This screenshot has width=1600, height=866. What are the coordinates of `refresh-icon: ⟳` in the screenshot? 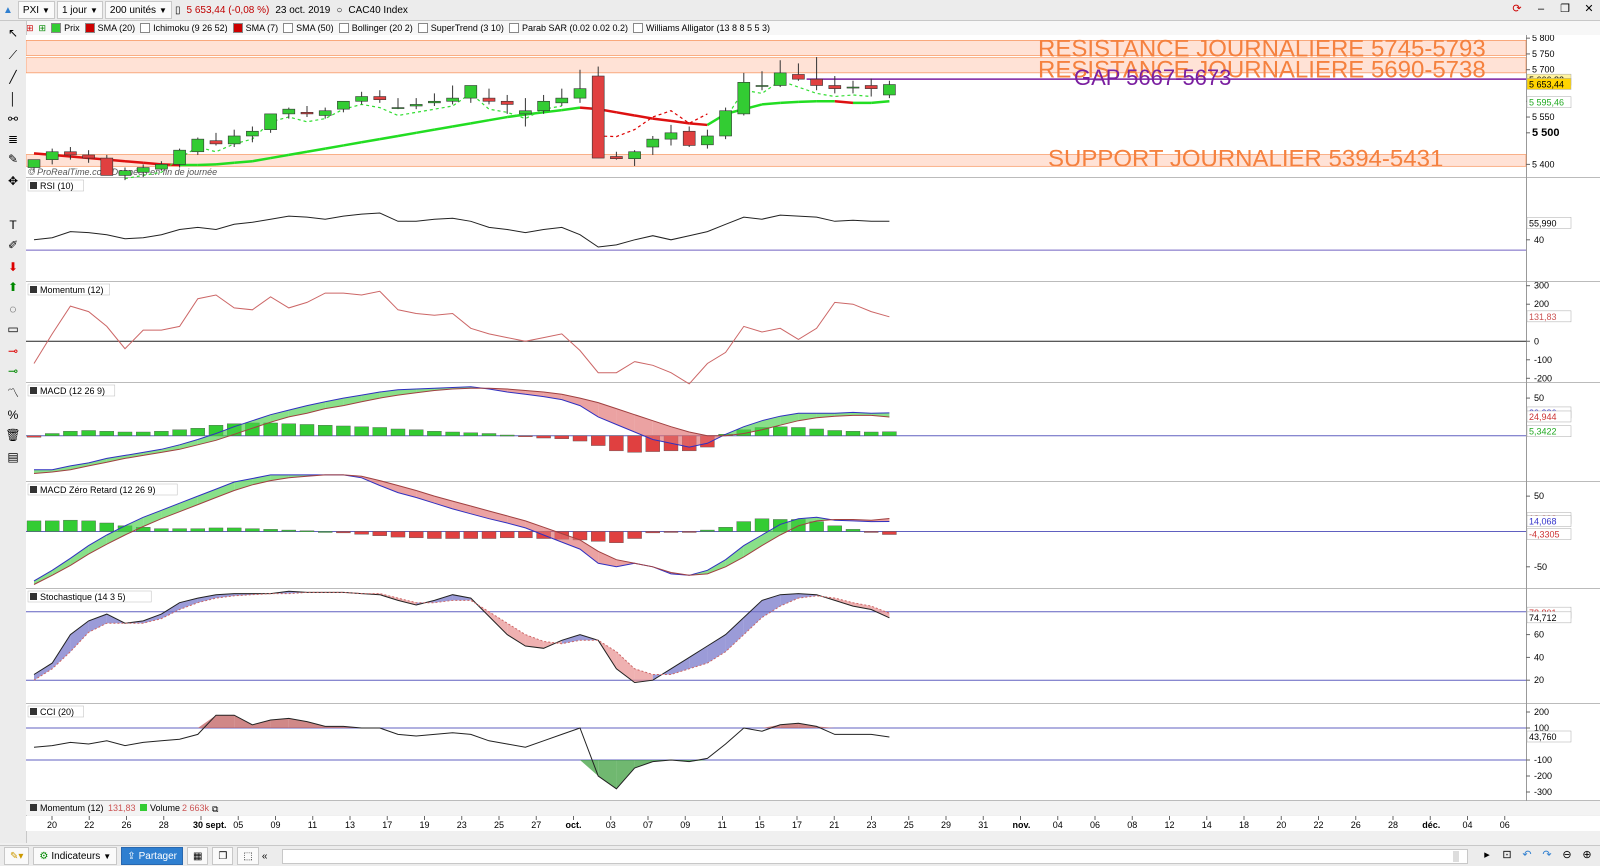 It's located at (1517, 9).